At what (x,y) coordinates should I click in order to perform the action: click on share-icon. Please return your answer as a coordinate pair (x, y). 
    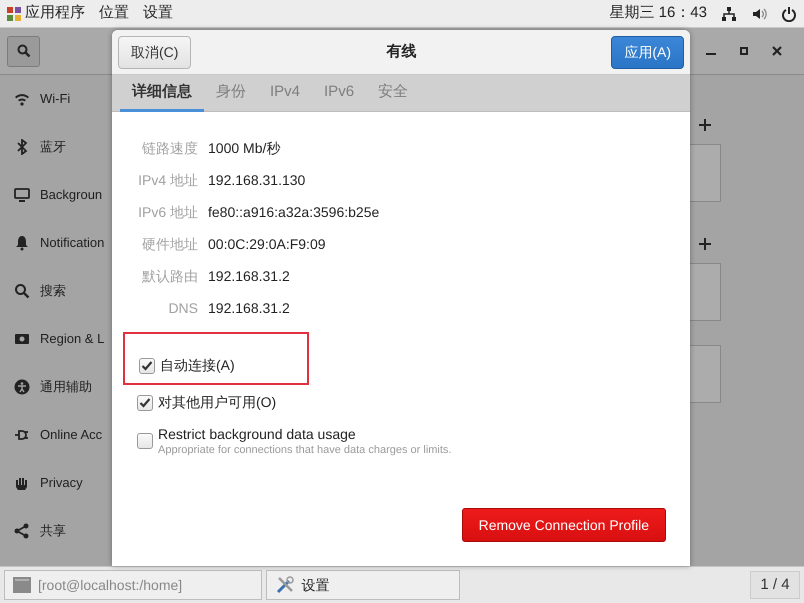
    Looking at the image, I should click on (22, 531).